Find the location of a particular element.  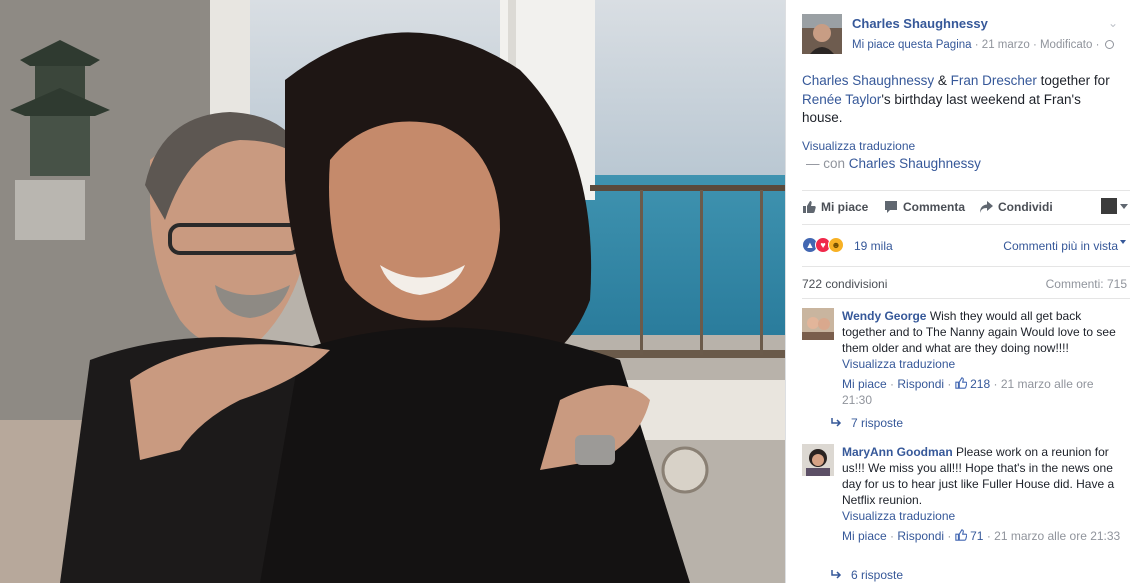

globe-icon is located at coordinates (1109, 44).